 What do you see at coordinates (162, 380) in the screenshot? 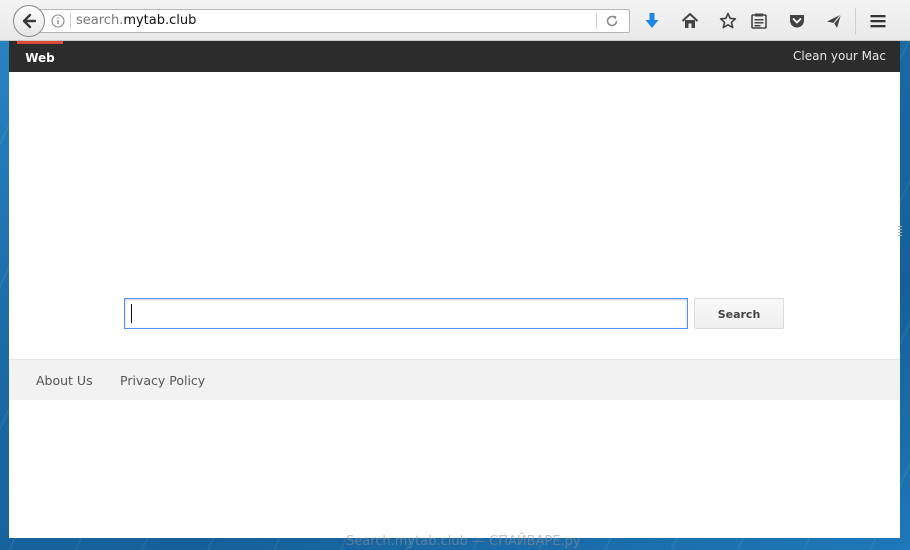
I see `privacy-policy-link: Privacy Policy` at bounding box center [162, 380].